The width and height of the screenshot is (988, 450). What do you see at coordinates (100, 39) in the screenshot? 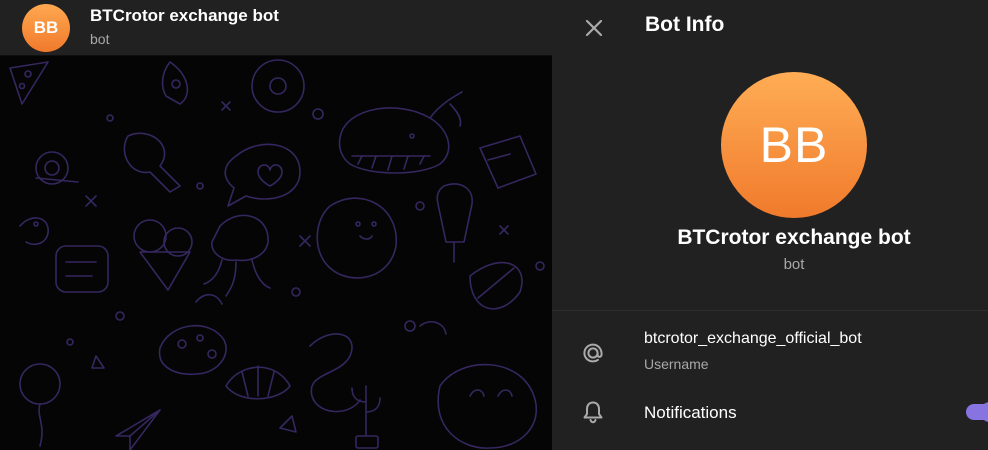
I see `chat-subtitle: bot` at bounding box center [100, 39].